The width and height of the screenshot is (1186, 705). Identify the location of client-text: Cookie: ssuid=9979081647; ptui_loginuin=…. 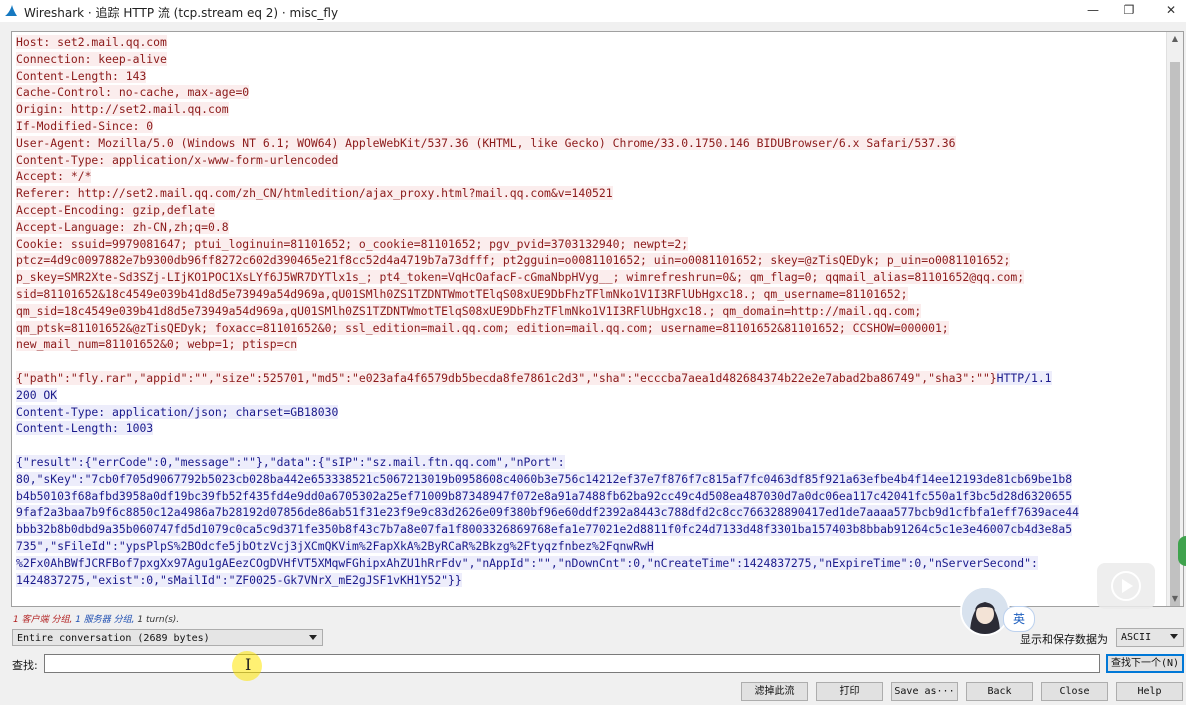
(352, 243).